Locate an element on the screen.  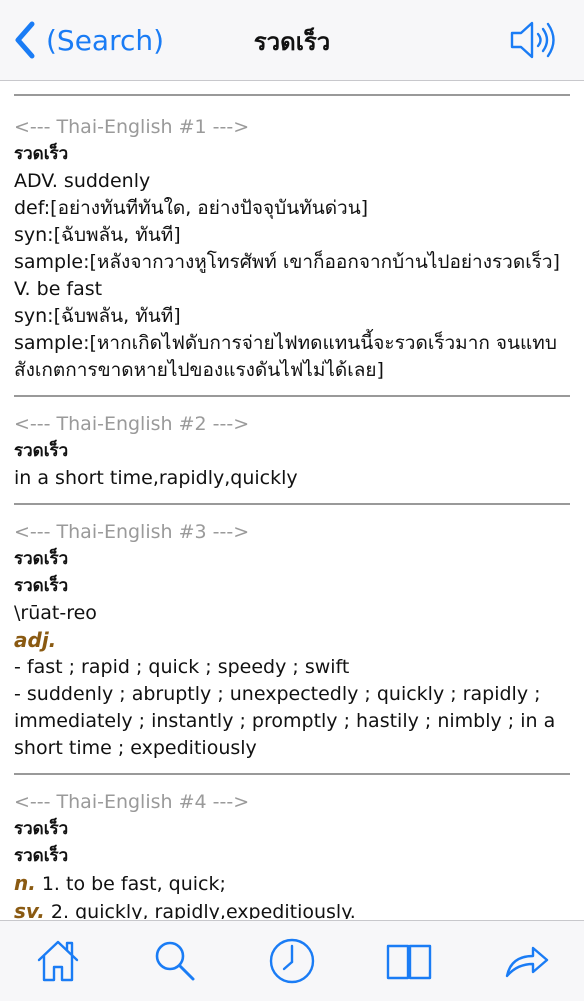
part-of-speech: adj. is located at coordinates (35, 640).